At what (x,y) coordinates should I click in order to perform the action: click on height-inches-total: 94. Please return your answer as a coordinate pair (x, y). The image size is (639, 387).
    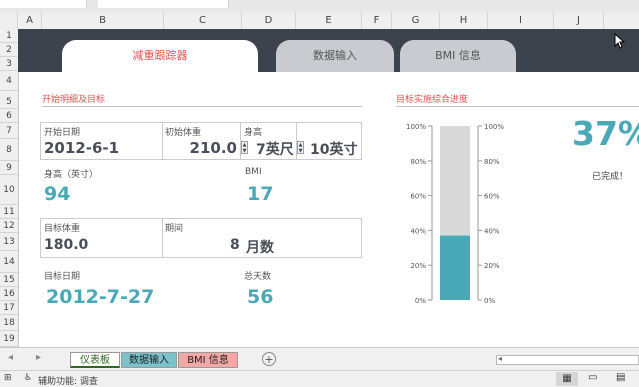
    Looking at the image, I should click on (57, 194).